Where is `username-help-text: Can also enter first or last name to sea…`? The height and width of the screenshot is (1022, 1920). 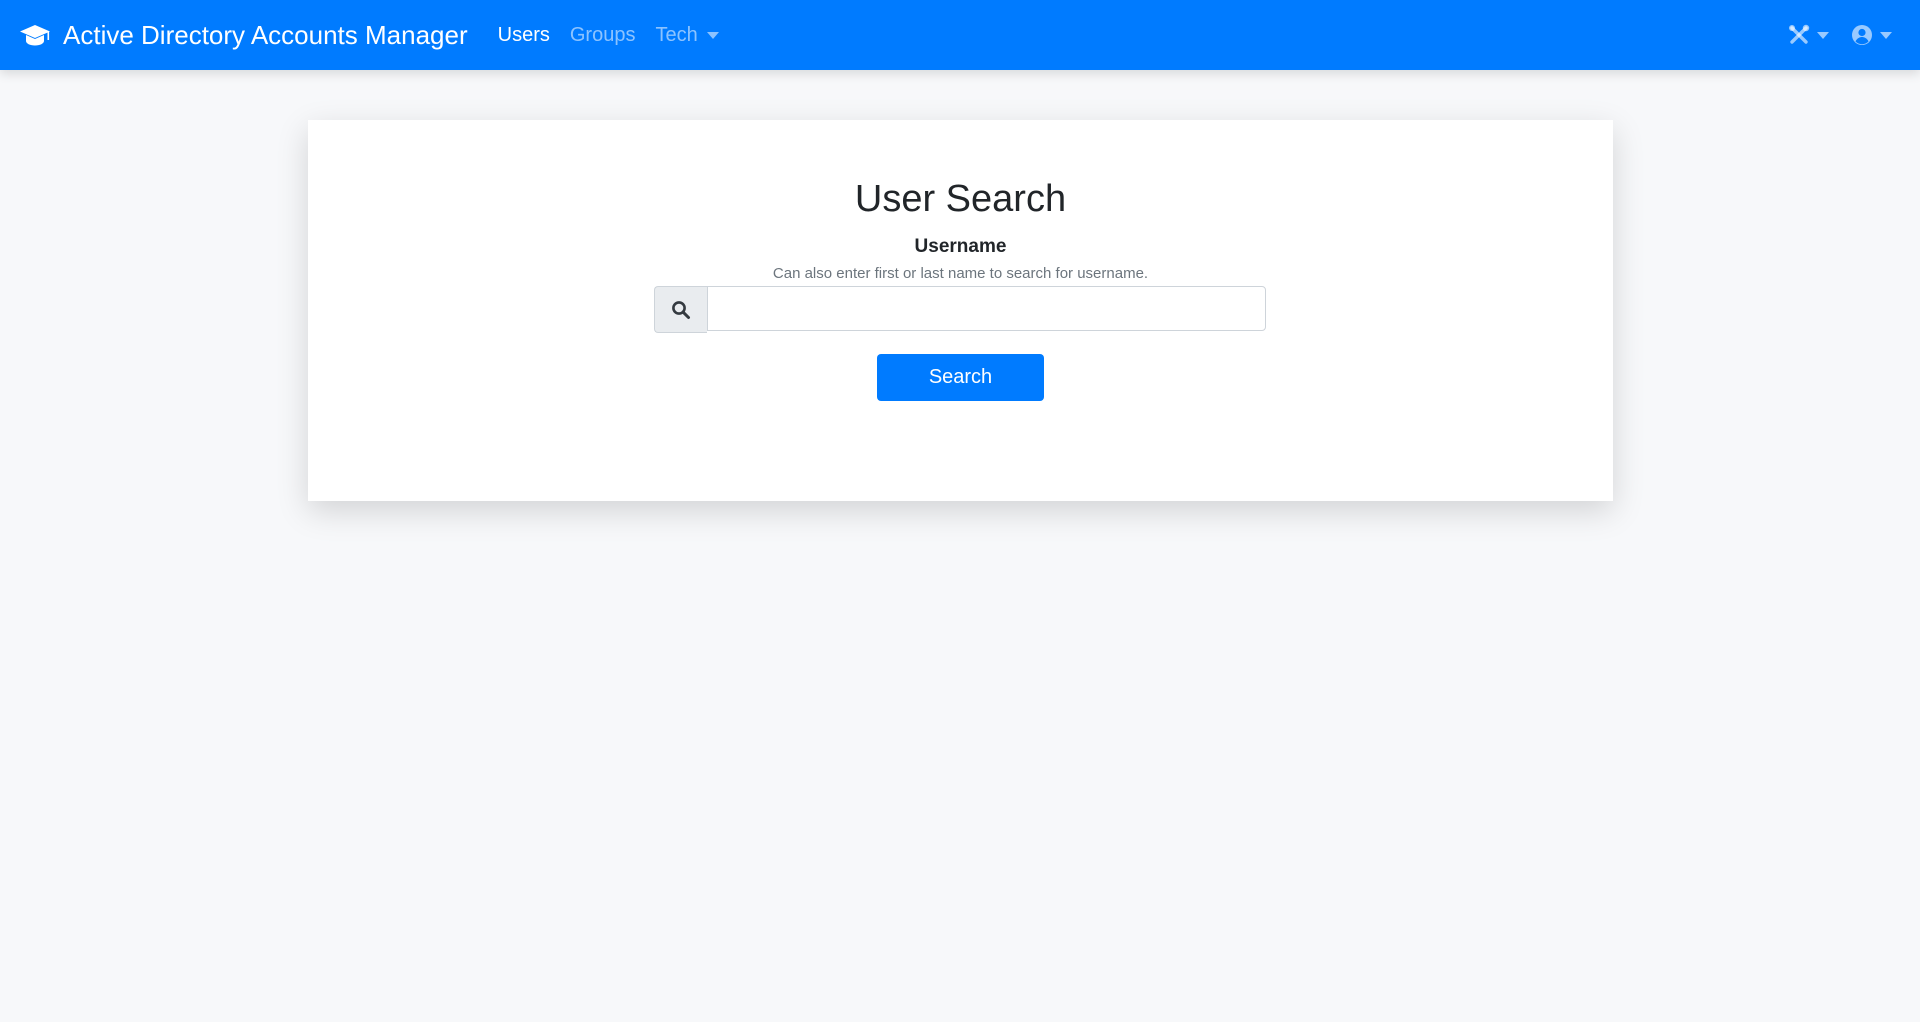
username-help-text: Can also enter first or last name to sea… is located at coordinates (960, 273).